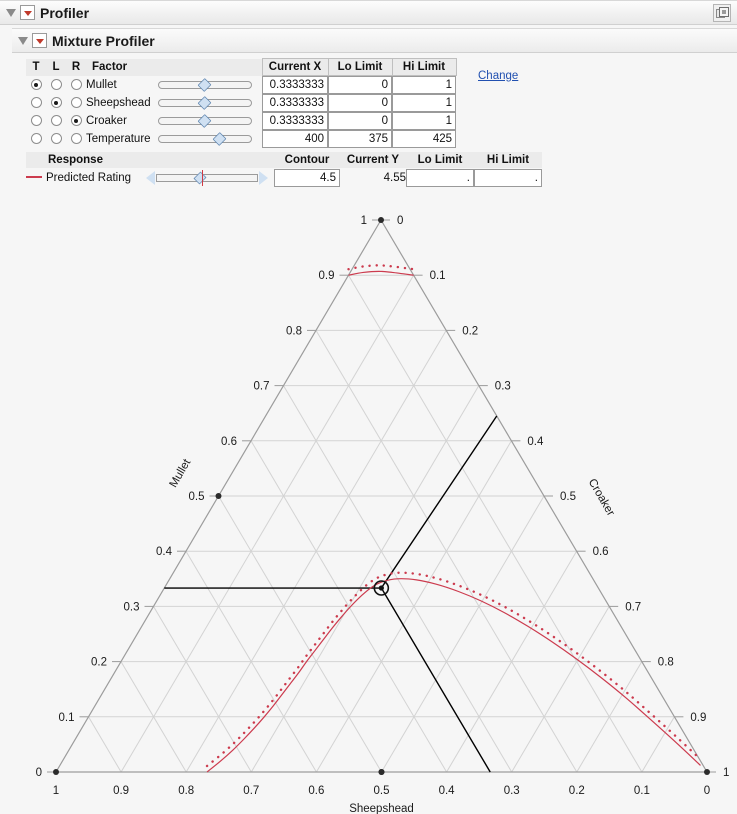  What do you see at coordinates (294, 331) in the screenshot?
I see `mullet-tick-0.8: 0.8` at bounding box center [294, 331].